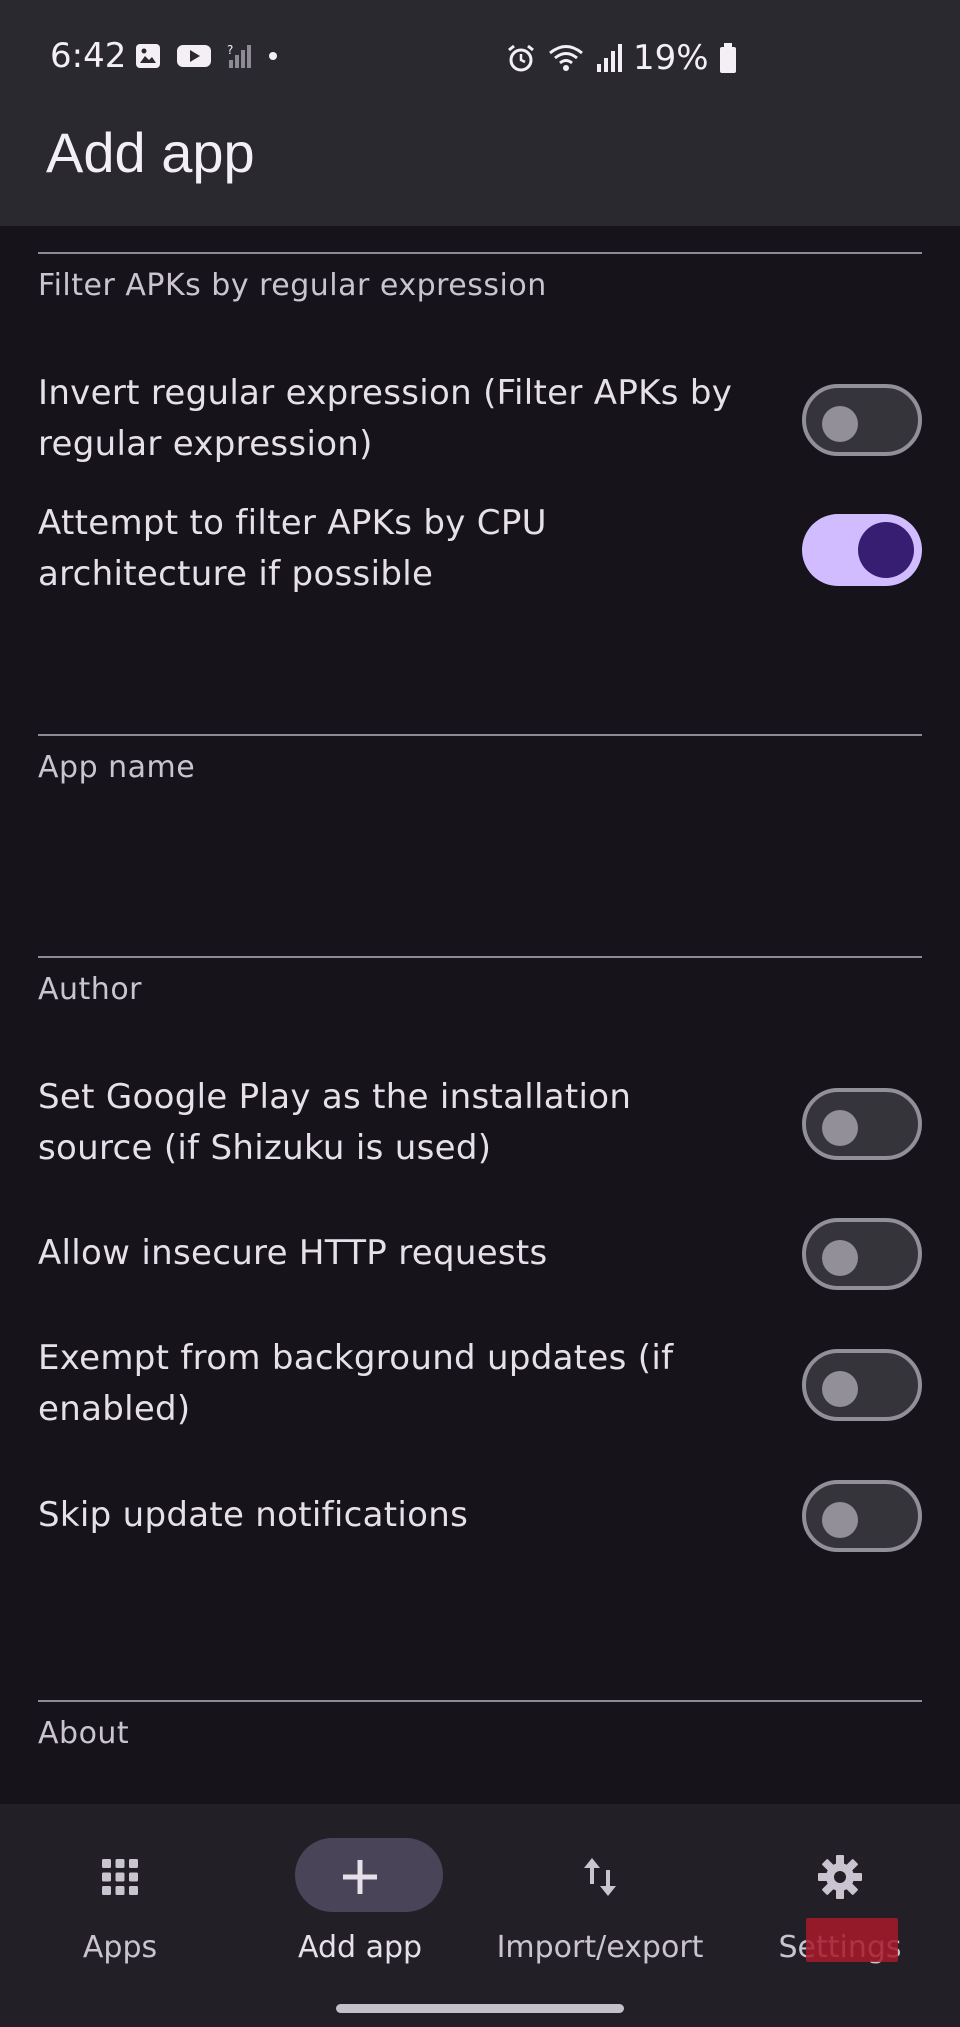 The width and height of the screenshot is (960, 2027). I want to click on cpu-filter-switch, so click(862, 550).